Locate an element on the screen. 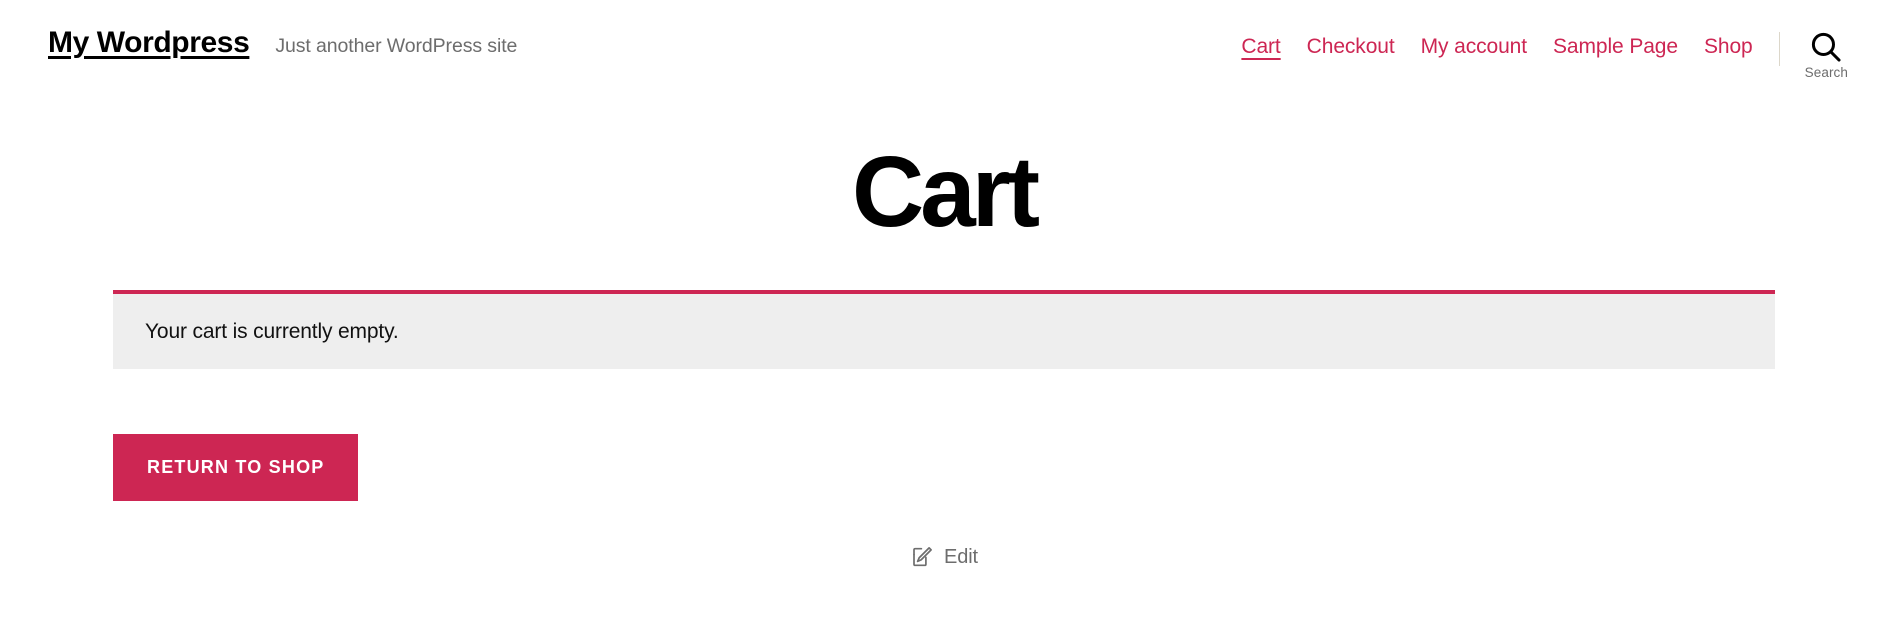 The height and width of the screenshot is (638, 1888). site-tagline: Just another WordPress site is located at coordinates (396, 46).